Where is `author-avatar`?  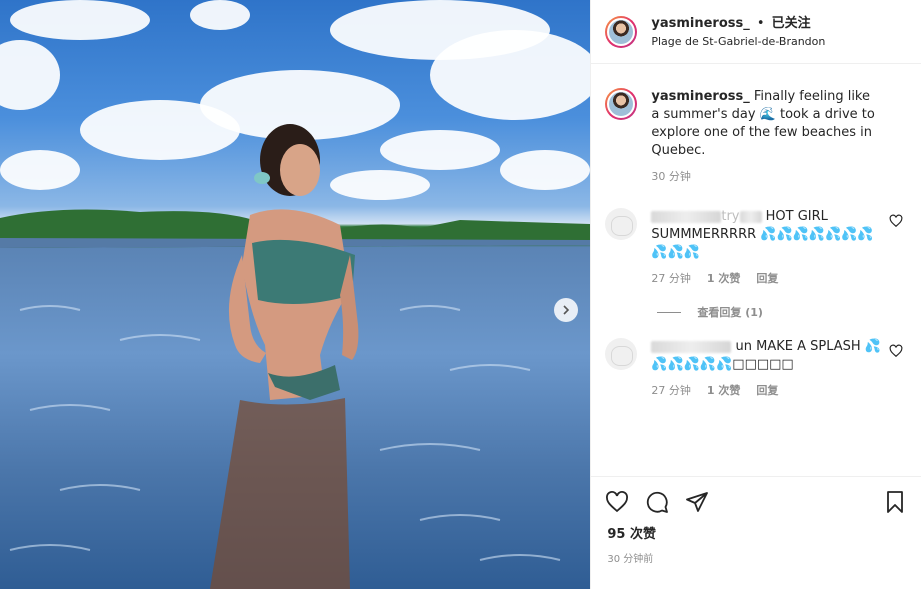
author-avatar is located at coordinates (621, 31).